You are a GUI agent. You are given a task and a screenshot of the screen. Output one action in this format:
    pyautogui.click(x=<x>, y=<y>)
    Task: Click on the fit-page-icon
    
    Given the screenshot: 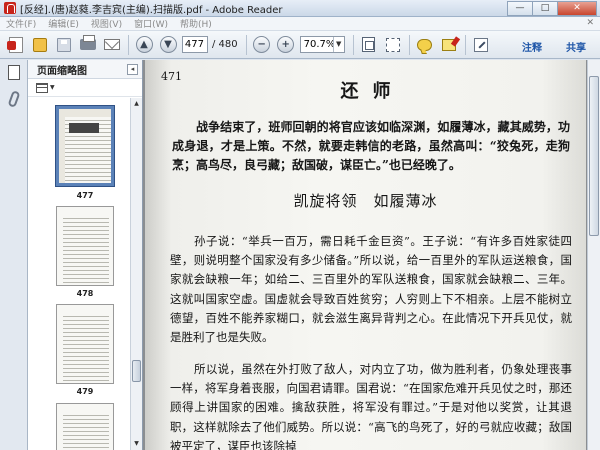 What is the action you would take?
    pyautogui.click(x=369, y=44)
    